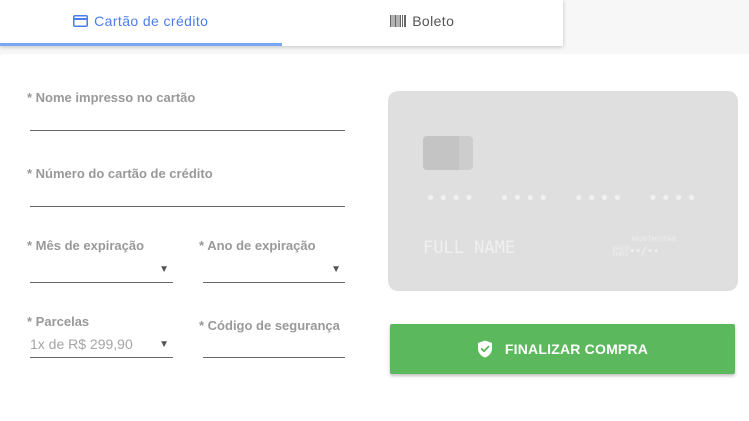  I want to click on finalize-purchase-button: FINALIZAR COMPRA, so click(562, 349).